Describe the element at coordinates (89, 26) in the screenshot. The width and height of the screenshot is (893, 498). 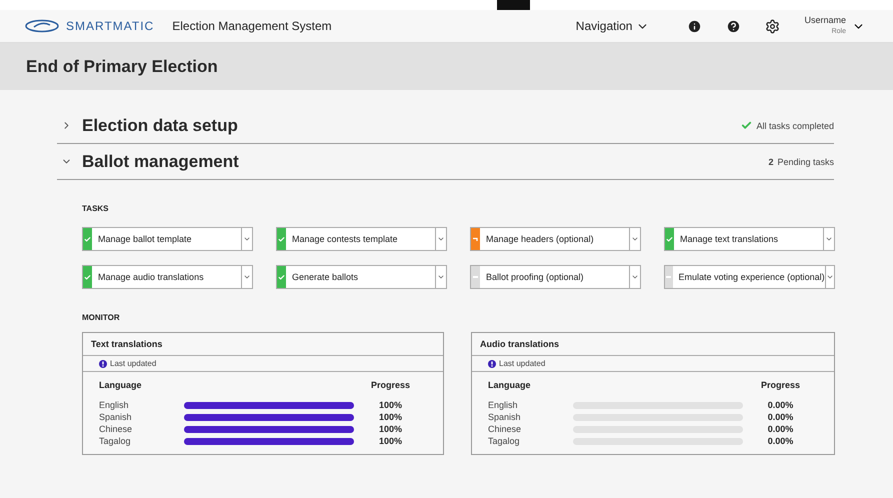
I see `logo: SMARTMATIC` at that location.